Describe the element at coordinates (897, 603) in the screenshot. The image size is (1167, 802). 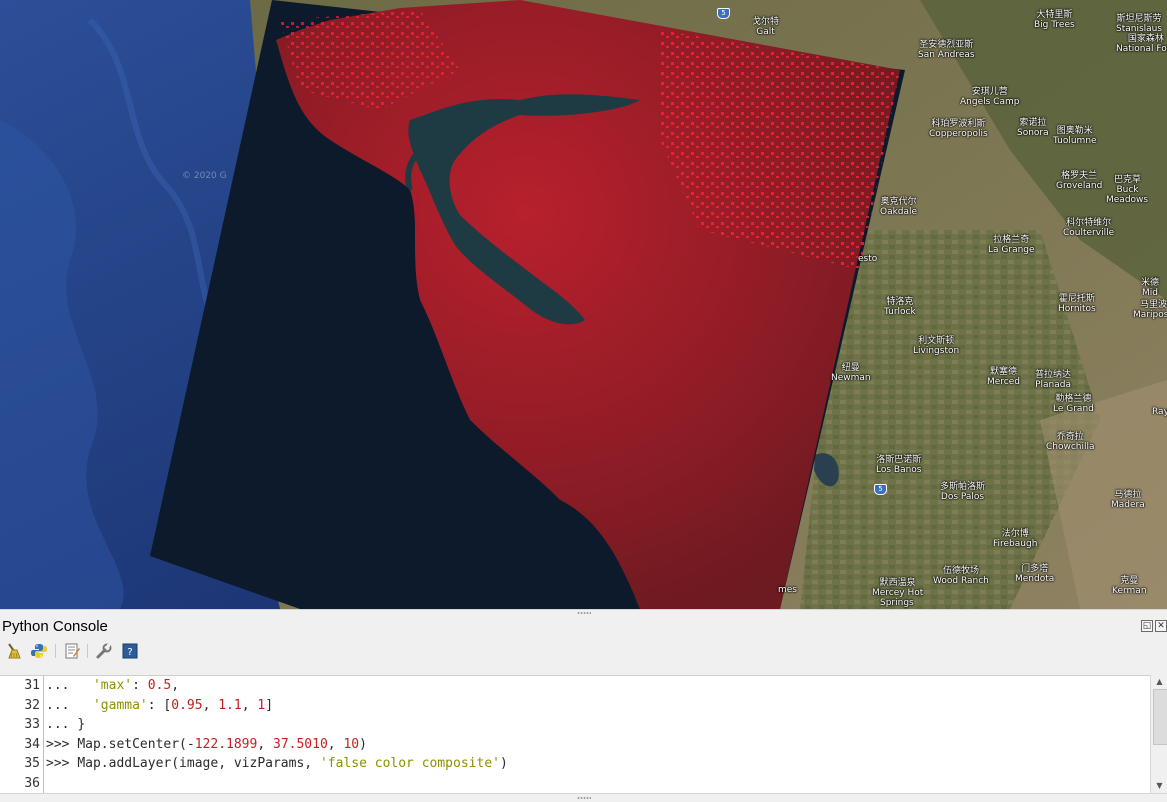
I see `place-label: Springs` at that location.